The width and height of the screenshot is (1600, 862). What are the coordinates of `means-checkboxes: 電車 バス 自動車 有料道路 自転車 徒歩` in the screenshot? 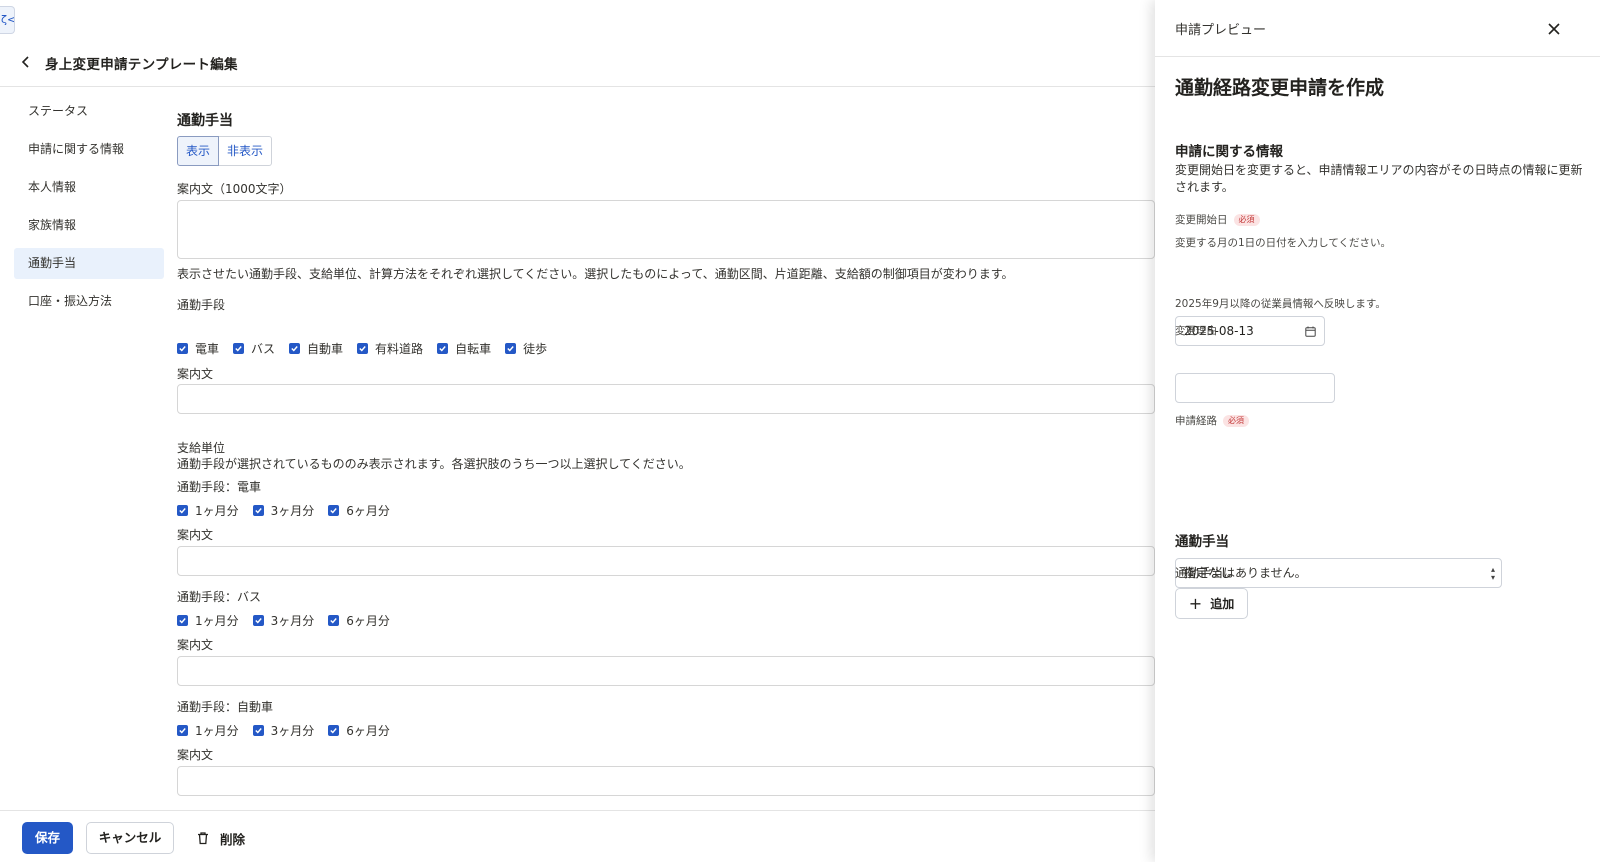 It's located at (369, 348).